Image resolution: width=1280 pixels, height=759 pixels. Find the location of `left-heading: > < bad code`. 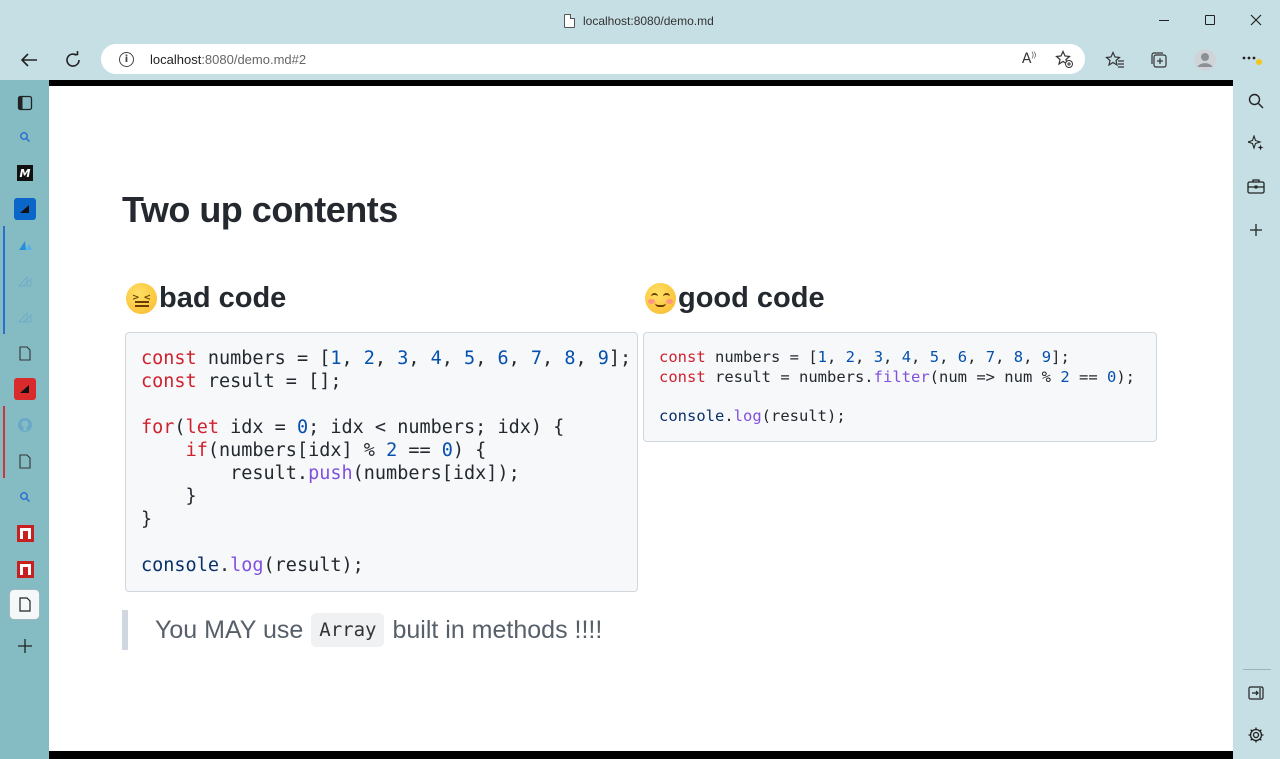

left-heading: > < bad code is located at coordinates (206, 298).